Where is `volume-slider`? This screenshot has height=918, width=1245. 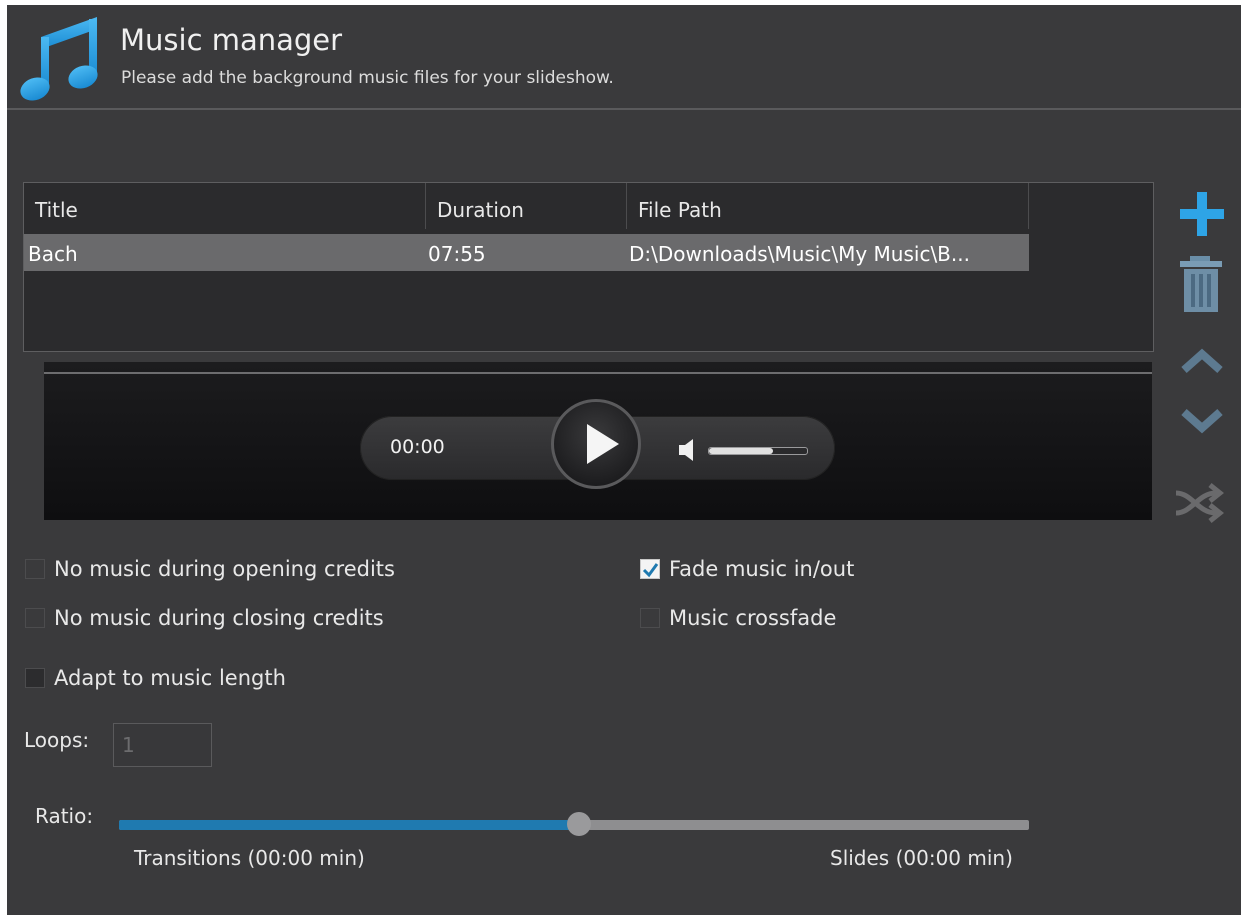
volume-slider is located at coordinates (758, 451).